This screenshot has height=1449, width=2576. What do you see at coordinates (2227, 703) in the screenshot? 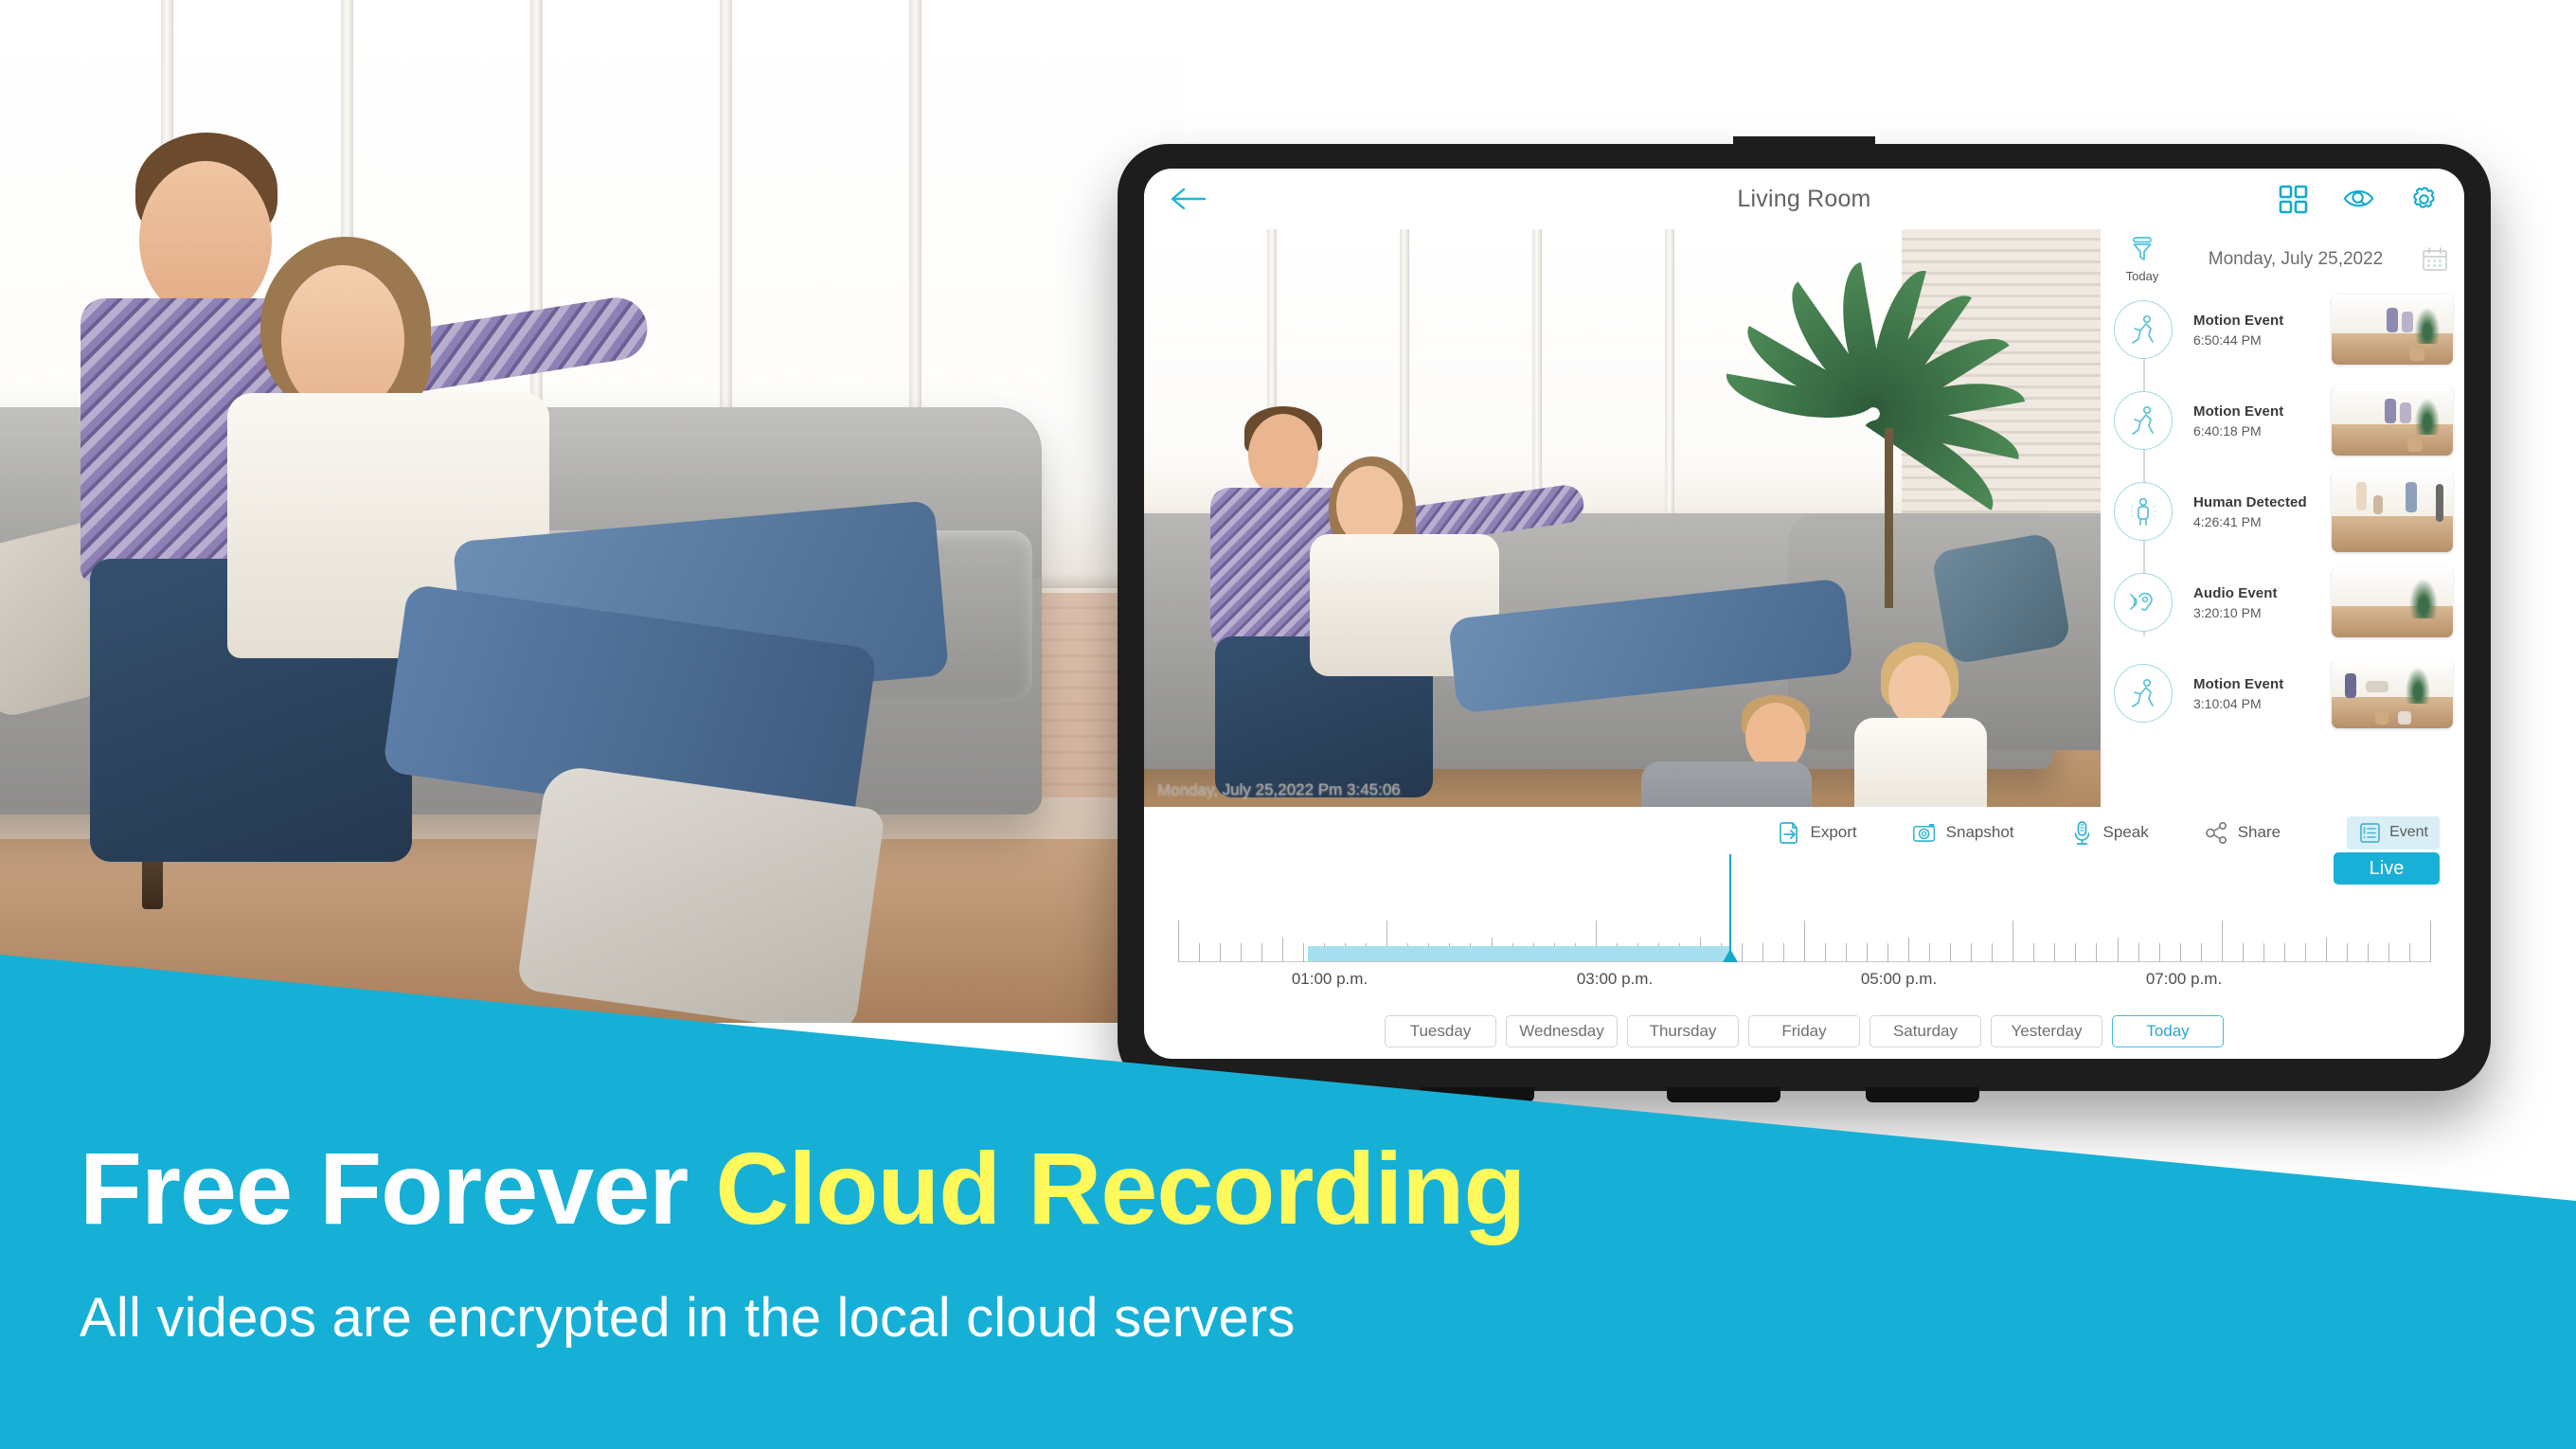
I see `event-time: 3:10:04 PM` at bounding box center [2227, 703].